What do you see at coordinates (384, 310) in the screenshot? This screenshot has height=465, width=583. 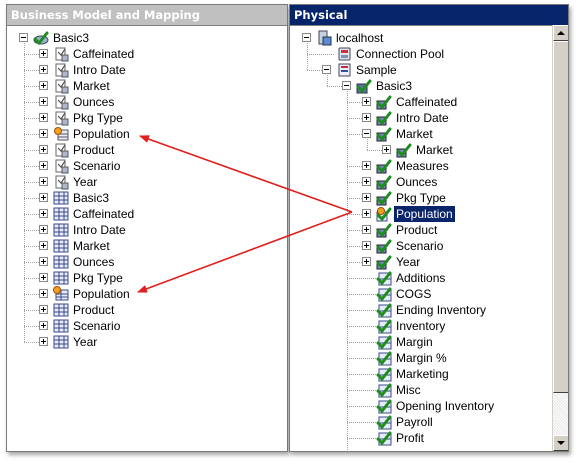 I see `measure-check-icon` at bounding box center [384, 310].